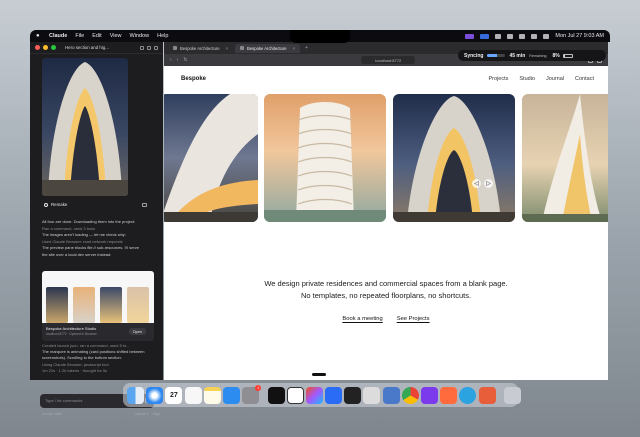  Describe the element at coordinates (178, 60) in the screenshot. I see `forward-button: ›` at that location.